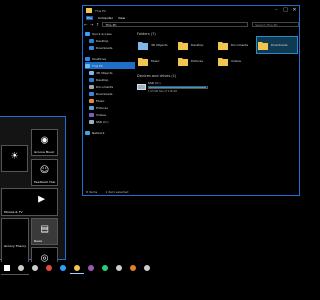 This screenshot has height=300, width=320. What do you see at coordinates (98, 24) in the screenshot?
I see `up-arrow-icon: ↑` at bounding box center [98, 24].